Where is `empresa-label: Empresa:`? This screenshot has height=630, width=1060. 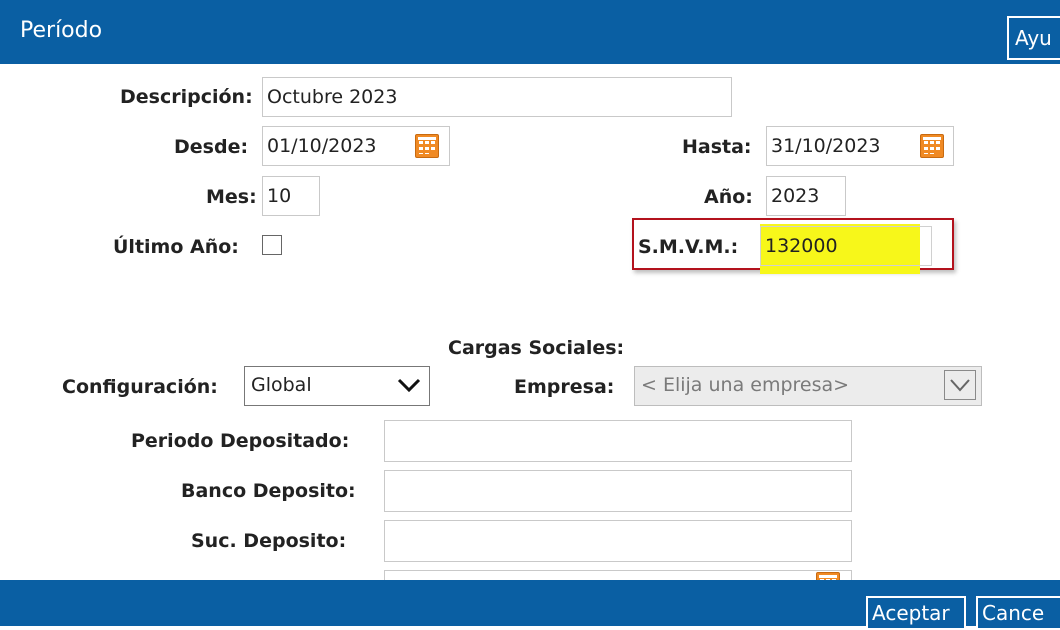 empresa-label: Empresa: is located at coordinates (564, 387).